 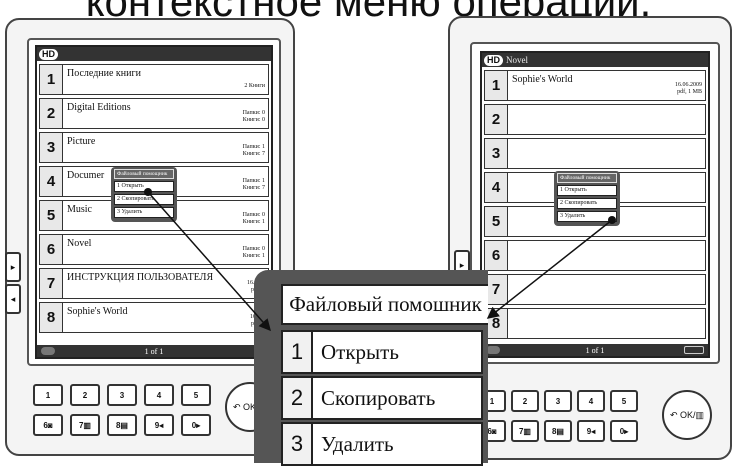 What do you see at coordinates (558, 416) in the screenshot?
I see `right-keypad: 1 2 3 4 5 6◙ 7▥ 8▤ 9◂ 0▸` at bounding box center [558, 416].